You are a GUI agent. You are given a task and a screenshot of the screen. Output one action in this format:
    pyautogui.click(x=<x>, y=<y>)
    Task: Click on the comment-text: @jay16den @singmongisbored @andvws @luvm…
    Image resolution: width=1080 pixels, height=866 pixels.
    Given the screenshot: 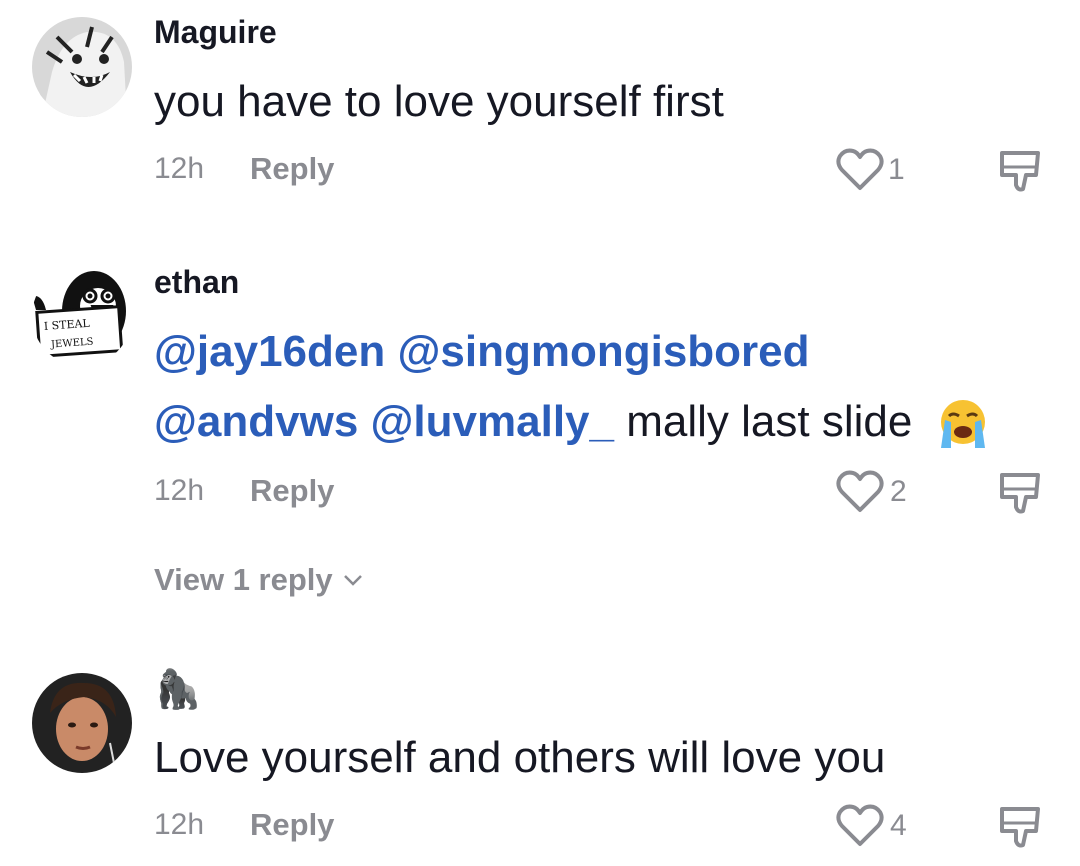 What is the action you would take?
    pyautogui.click(x=604, y=387)
    